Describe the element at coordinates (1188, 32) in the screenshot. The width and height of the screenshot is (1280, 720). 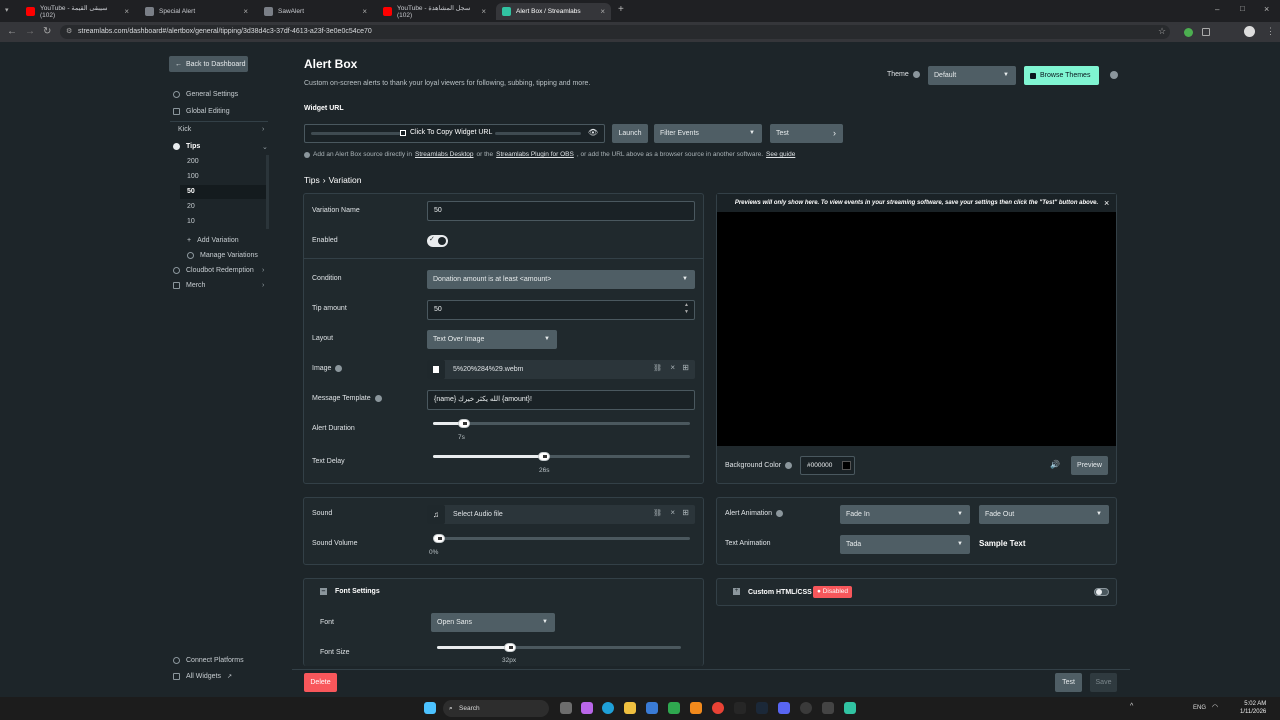
I see `extension-icon` at that location.